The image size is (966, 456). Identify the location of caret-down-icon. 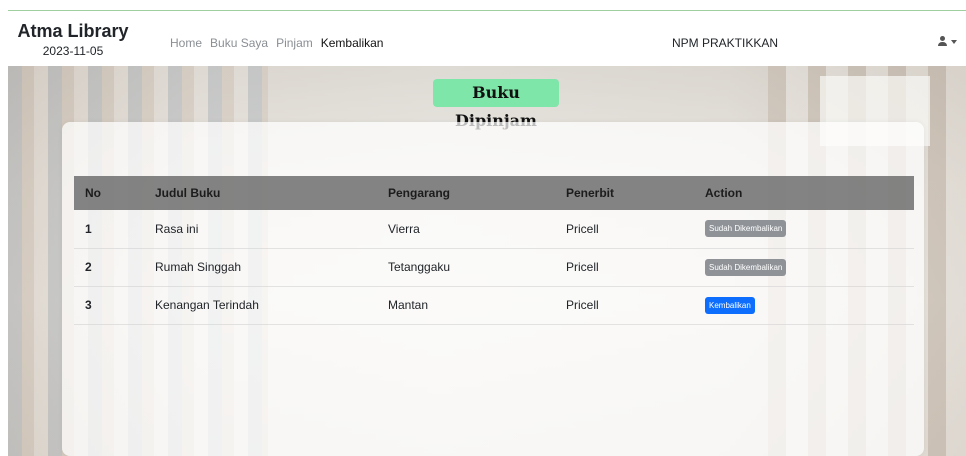
(954, 41).